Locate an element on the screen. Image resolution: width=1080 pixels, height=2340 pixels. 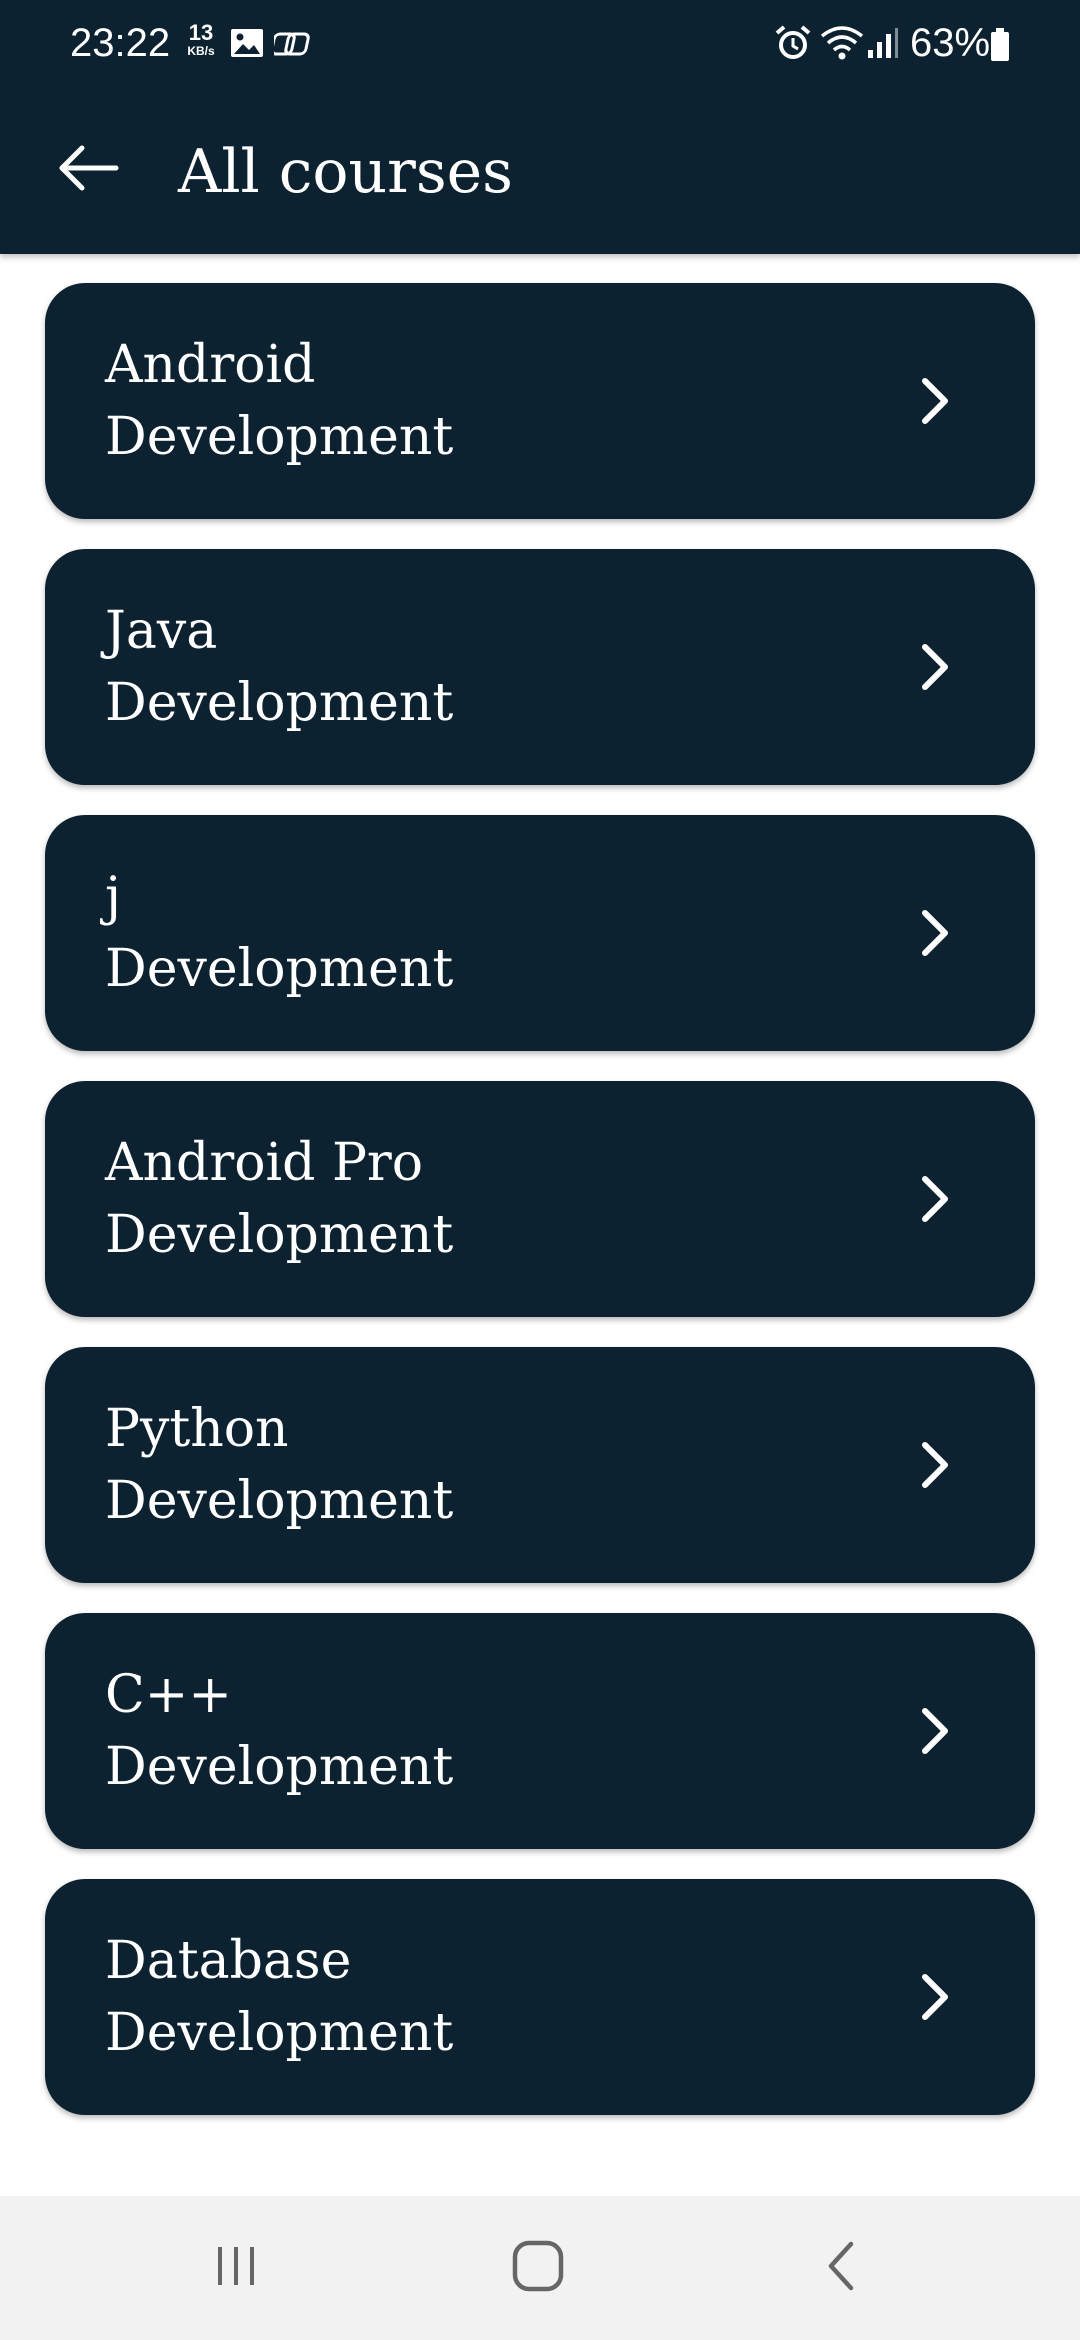
system-nav-bar is located at coordinates (540, 2268).